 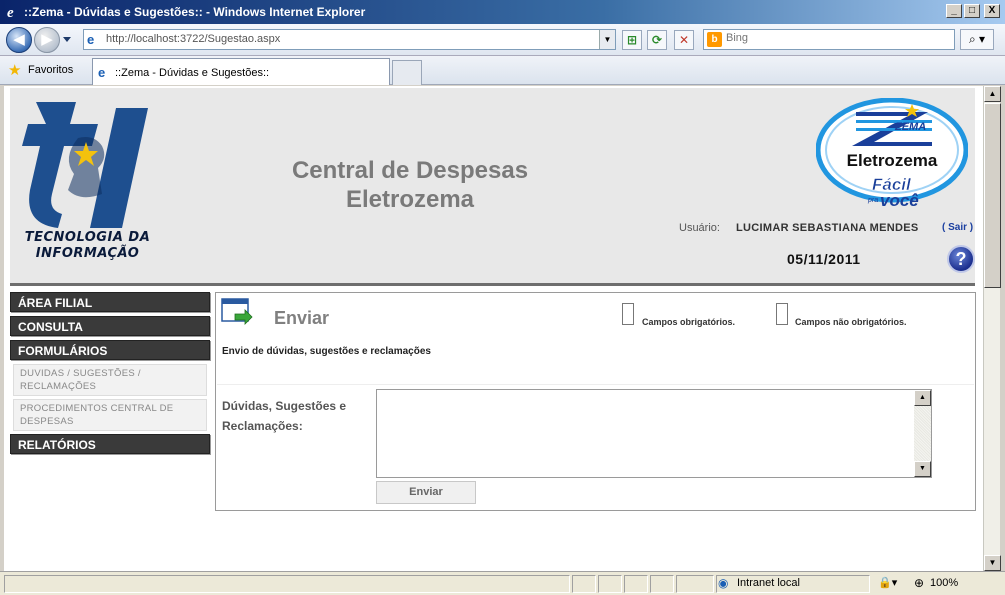 What do you see at coordinates (85, 165) in the screenshot?
I see `ti-logo` at bounding box center [85, 165].